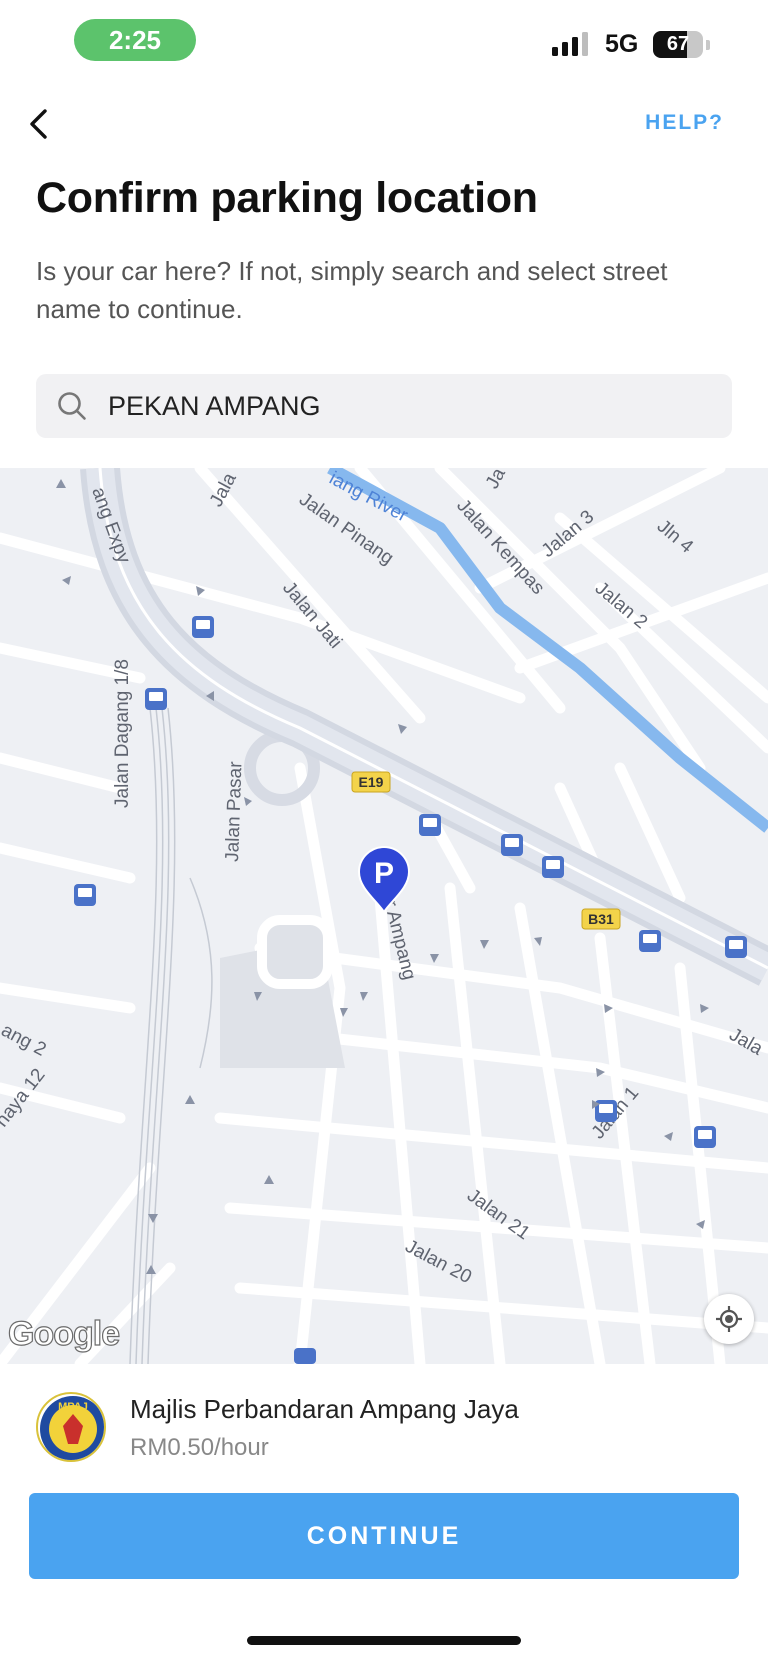 The height and width of the screenshot is (1662, 768). I want to click on search-input, so click(408, 406).